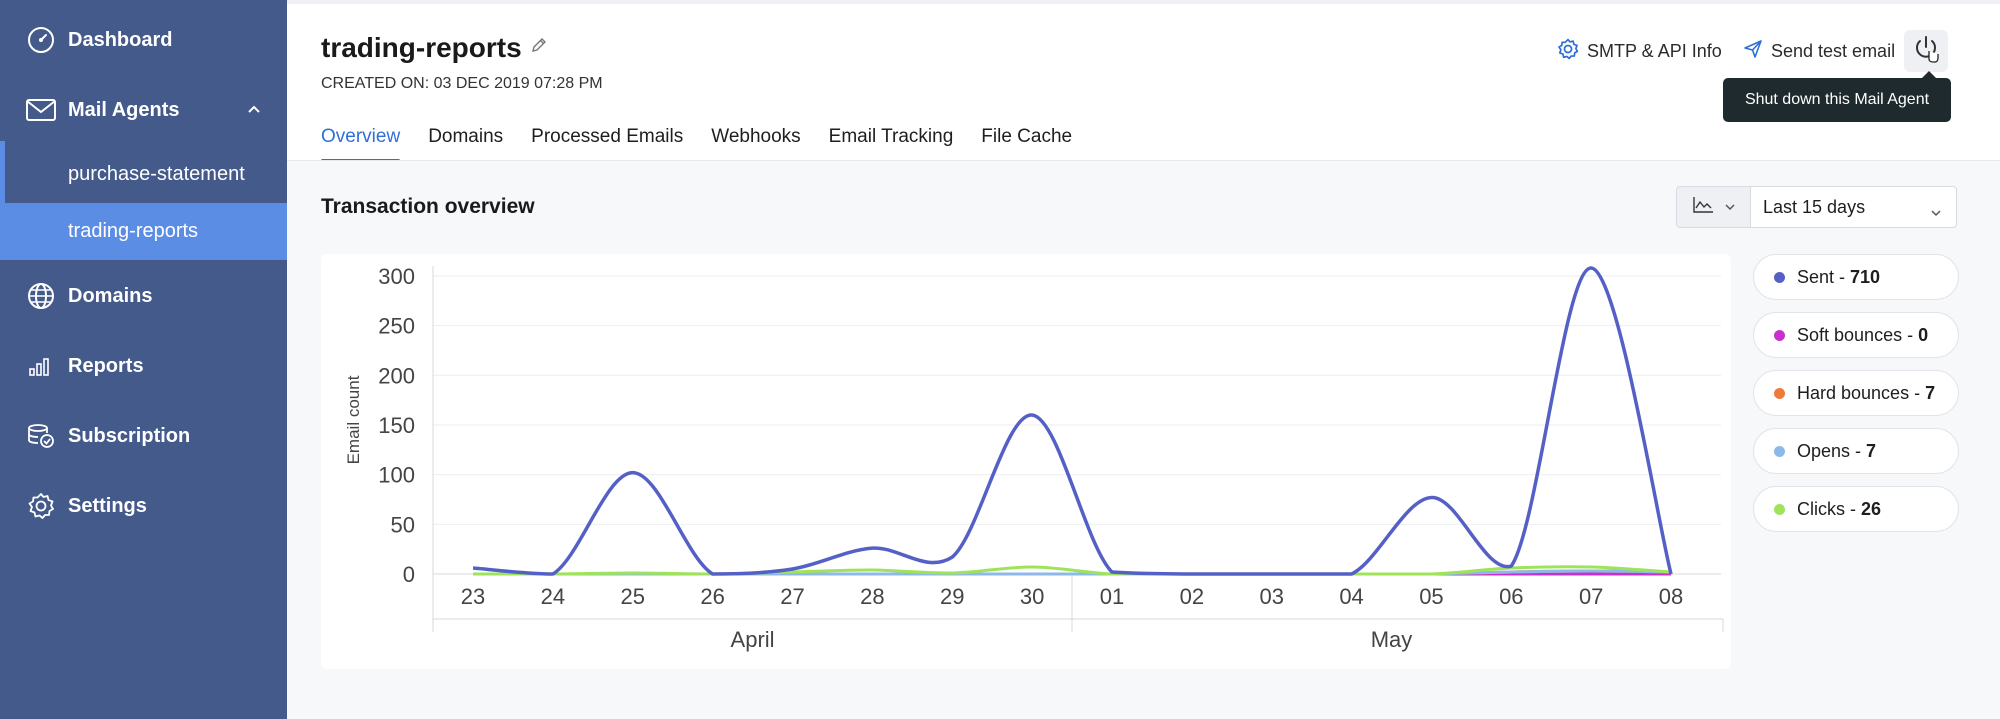 This screenshot has height=719, width=2000. Describe the element at coordinates (1703, 207) in the screenshot. I see `line-chart-icon` at that location.